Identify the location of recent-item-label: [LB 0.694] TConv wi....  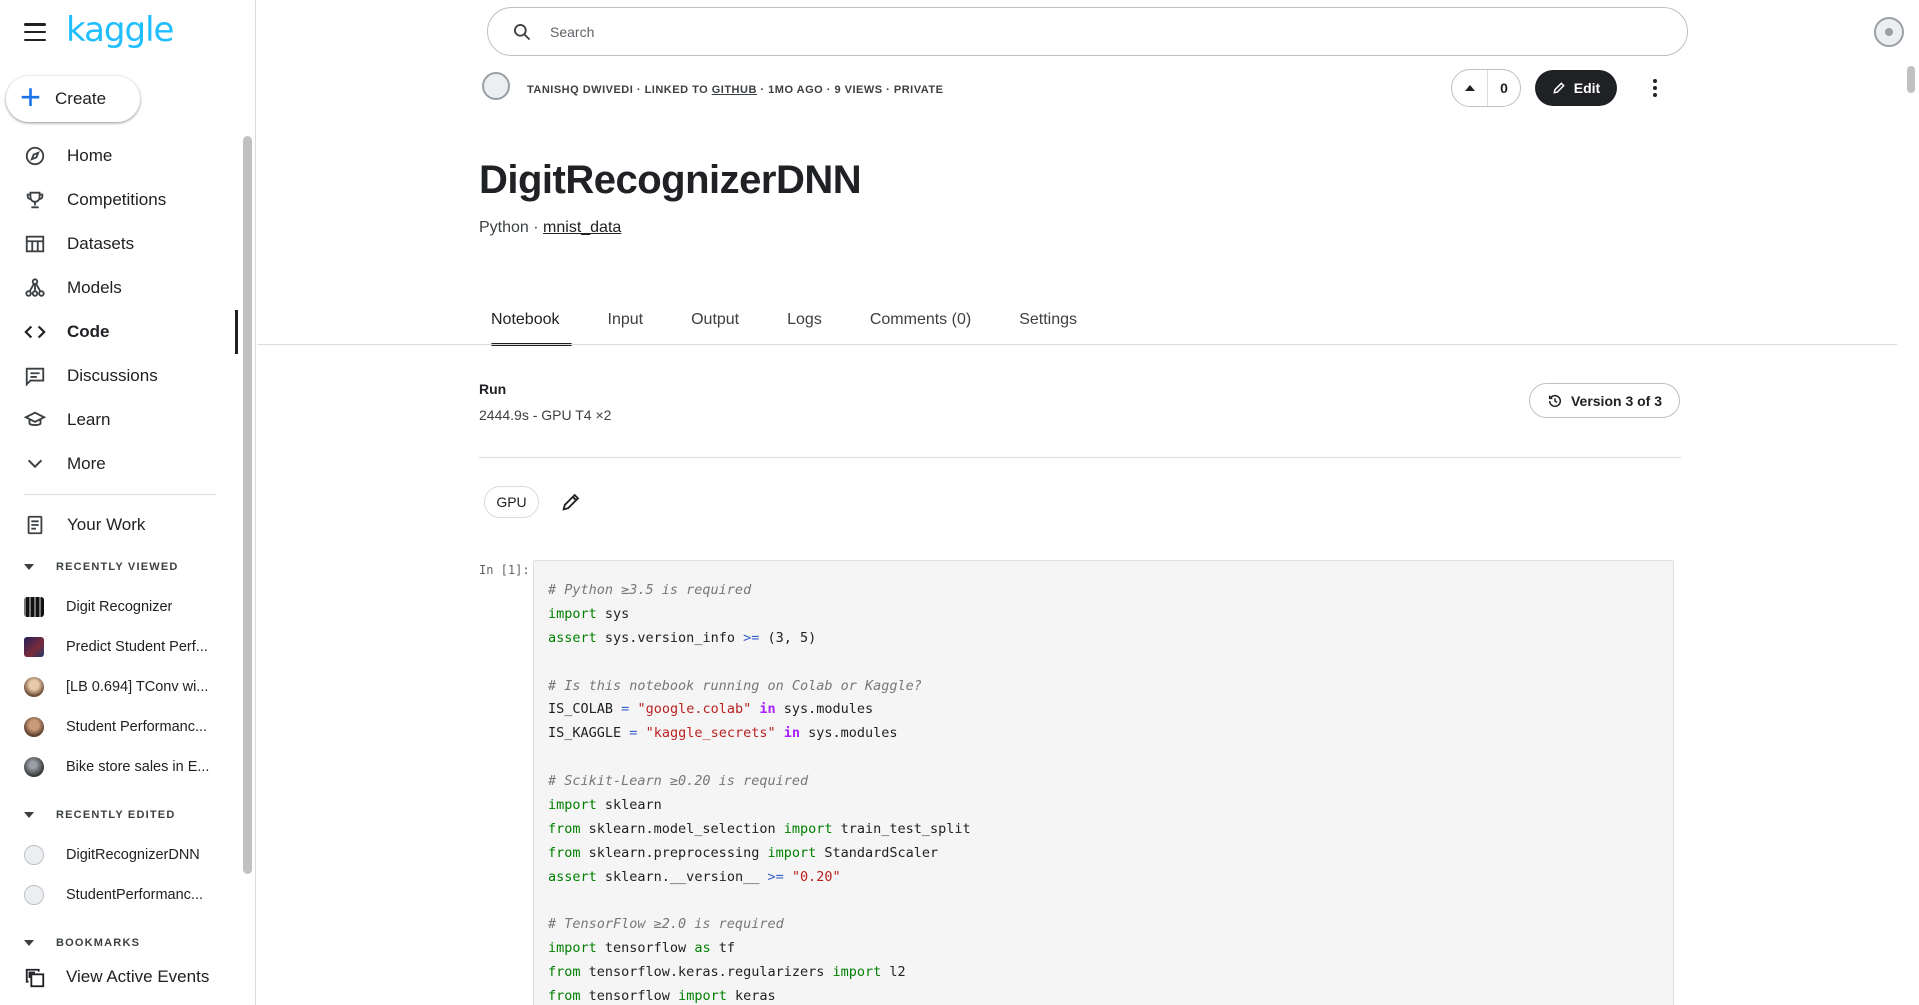
(137, 687).